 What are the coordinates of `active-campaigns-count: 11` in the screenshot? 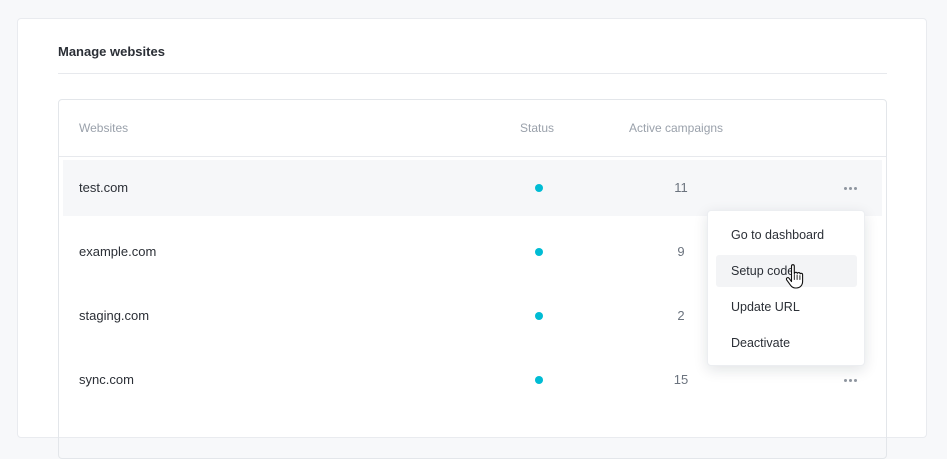 It's located at (681, 187).